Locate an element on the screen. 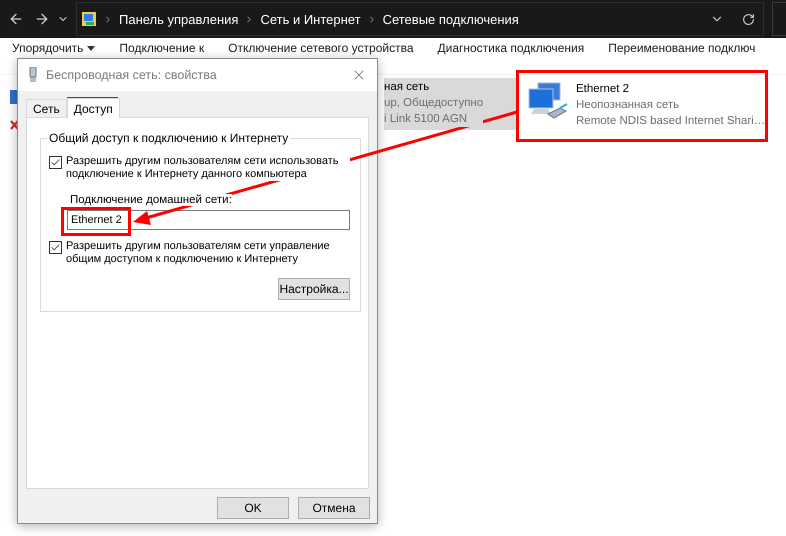 This screenshot has height=536, width=786. highlight-frame is located at coordinates (96, 221).